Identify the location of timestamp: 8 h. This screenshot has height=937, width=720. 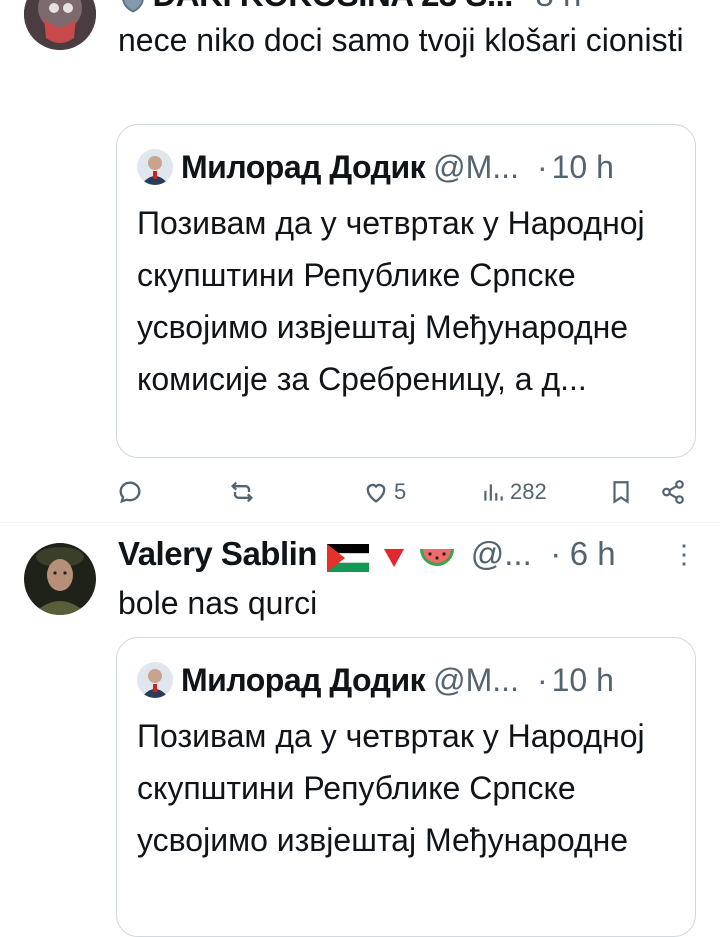
(558, 6).